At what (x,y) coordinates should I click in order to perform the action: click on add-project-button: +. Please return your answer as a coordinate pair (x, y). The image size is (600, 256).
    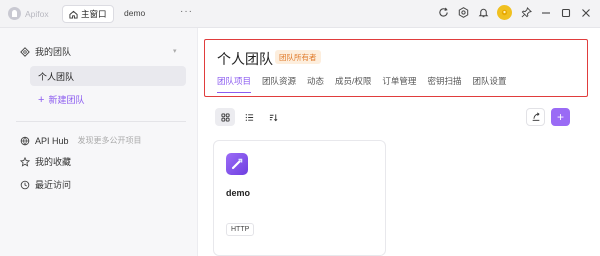
    Looking at the image, I should click on (560, 117).